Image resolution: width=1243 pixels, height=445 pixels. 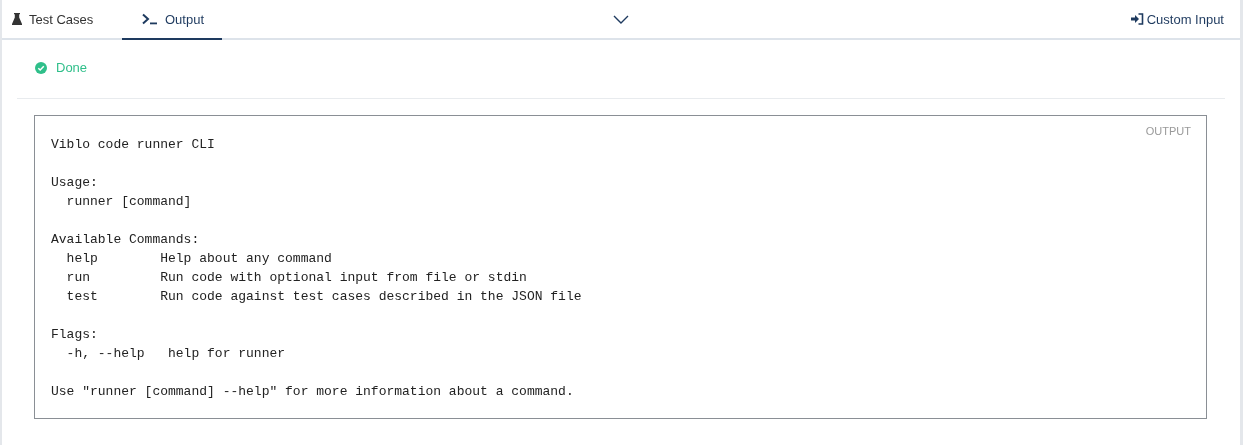 I want to click on output-line: Flags:, so click(x=74, y=335).